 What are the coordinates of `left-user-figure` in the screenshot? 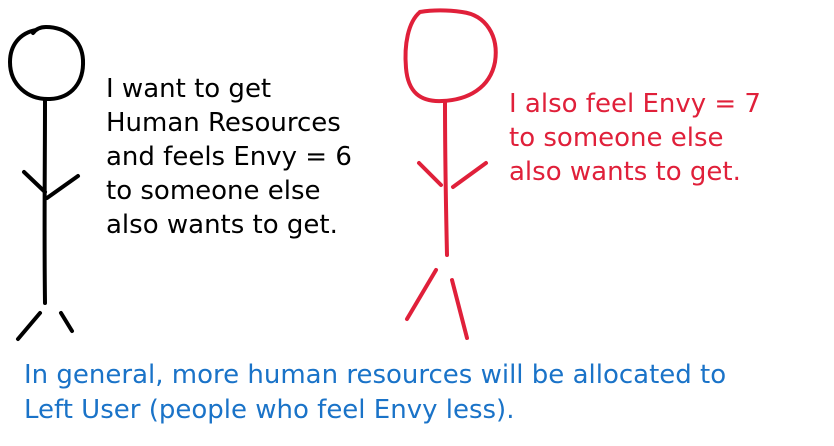 It's located at (47, 183).